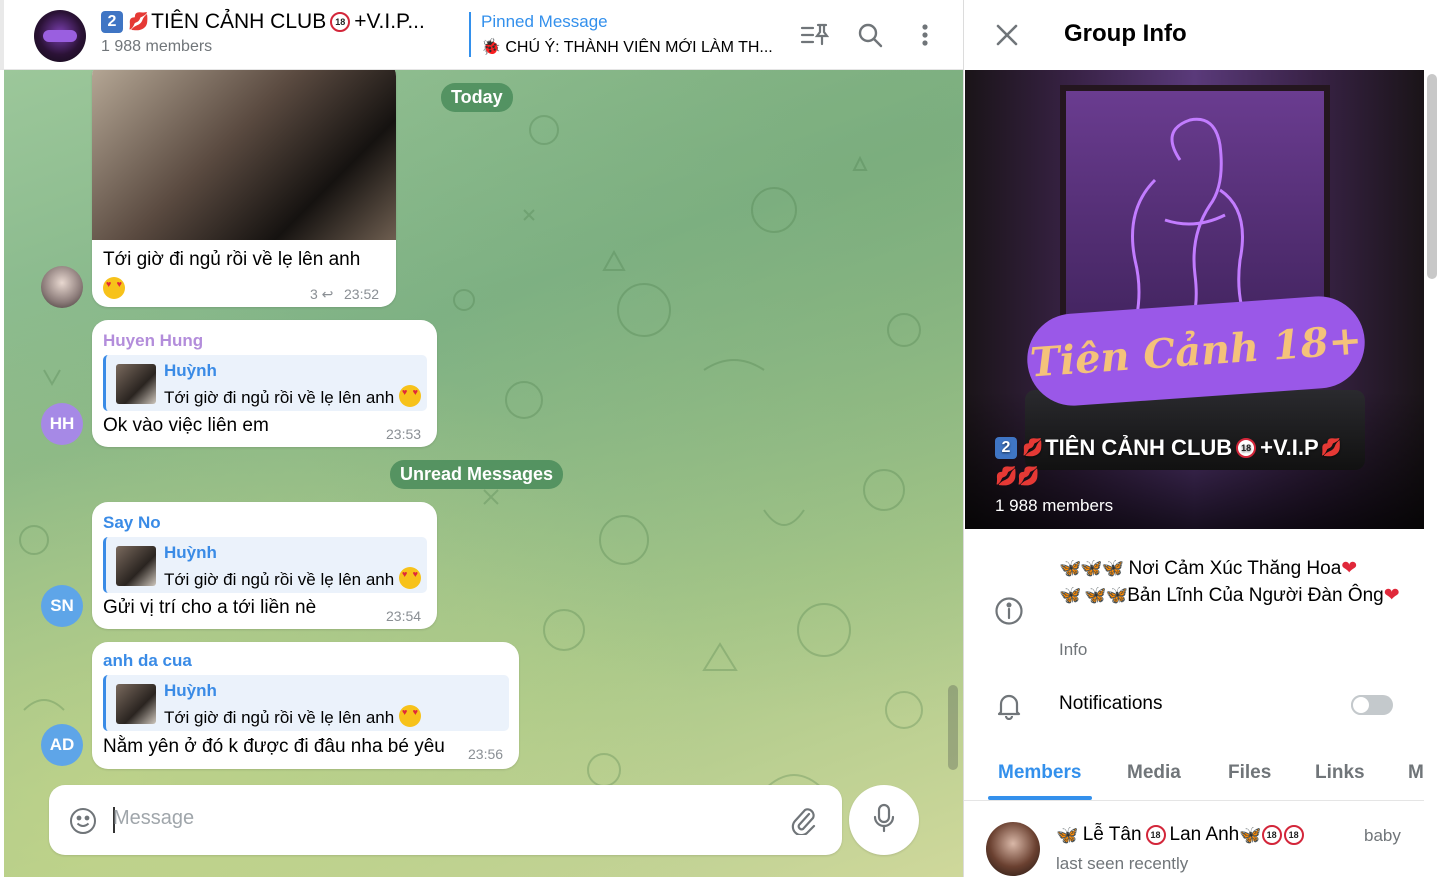  I want to click on message-text: Ok vào việc liên em, so click(186, 425).